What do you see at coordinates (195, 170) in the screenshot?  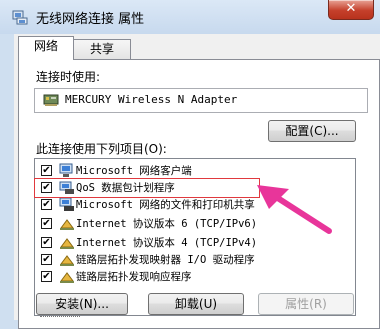 I see `list-item: ✔ Microsoft 网络客户端` at bounding box center [195, 170].